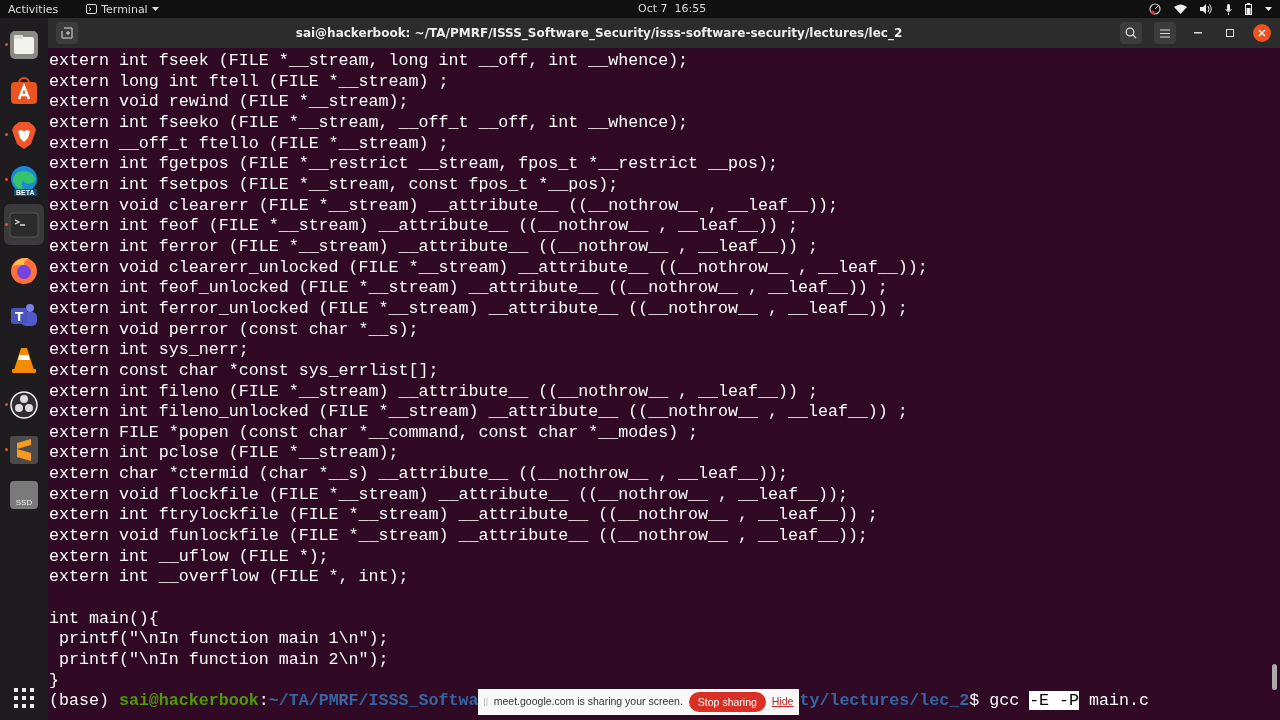 The width and height of the screenshot is (1280, 720). I want to click on drive-icon: SSD, so click(24, 494).